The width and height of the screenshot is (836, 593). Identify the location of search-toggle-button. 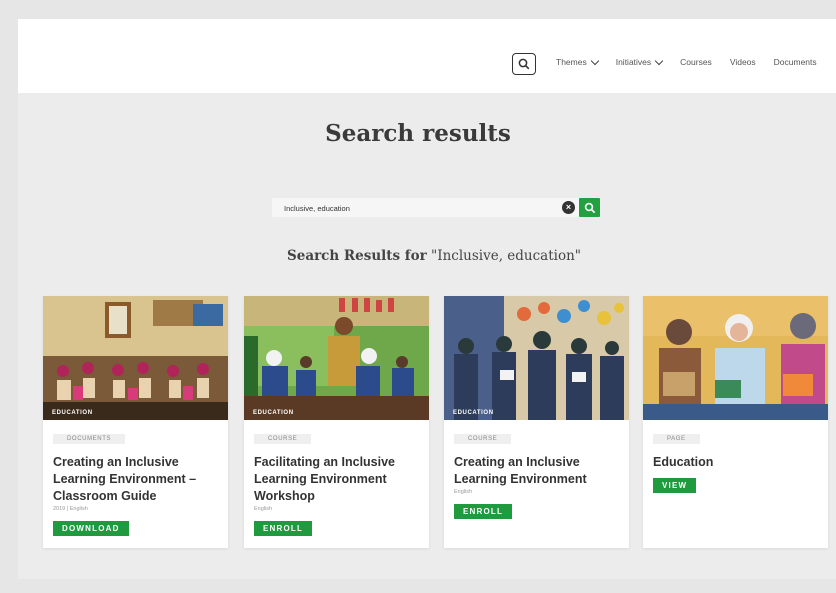
(524, 64).